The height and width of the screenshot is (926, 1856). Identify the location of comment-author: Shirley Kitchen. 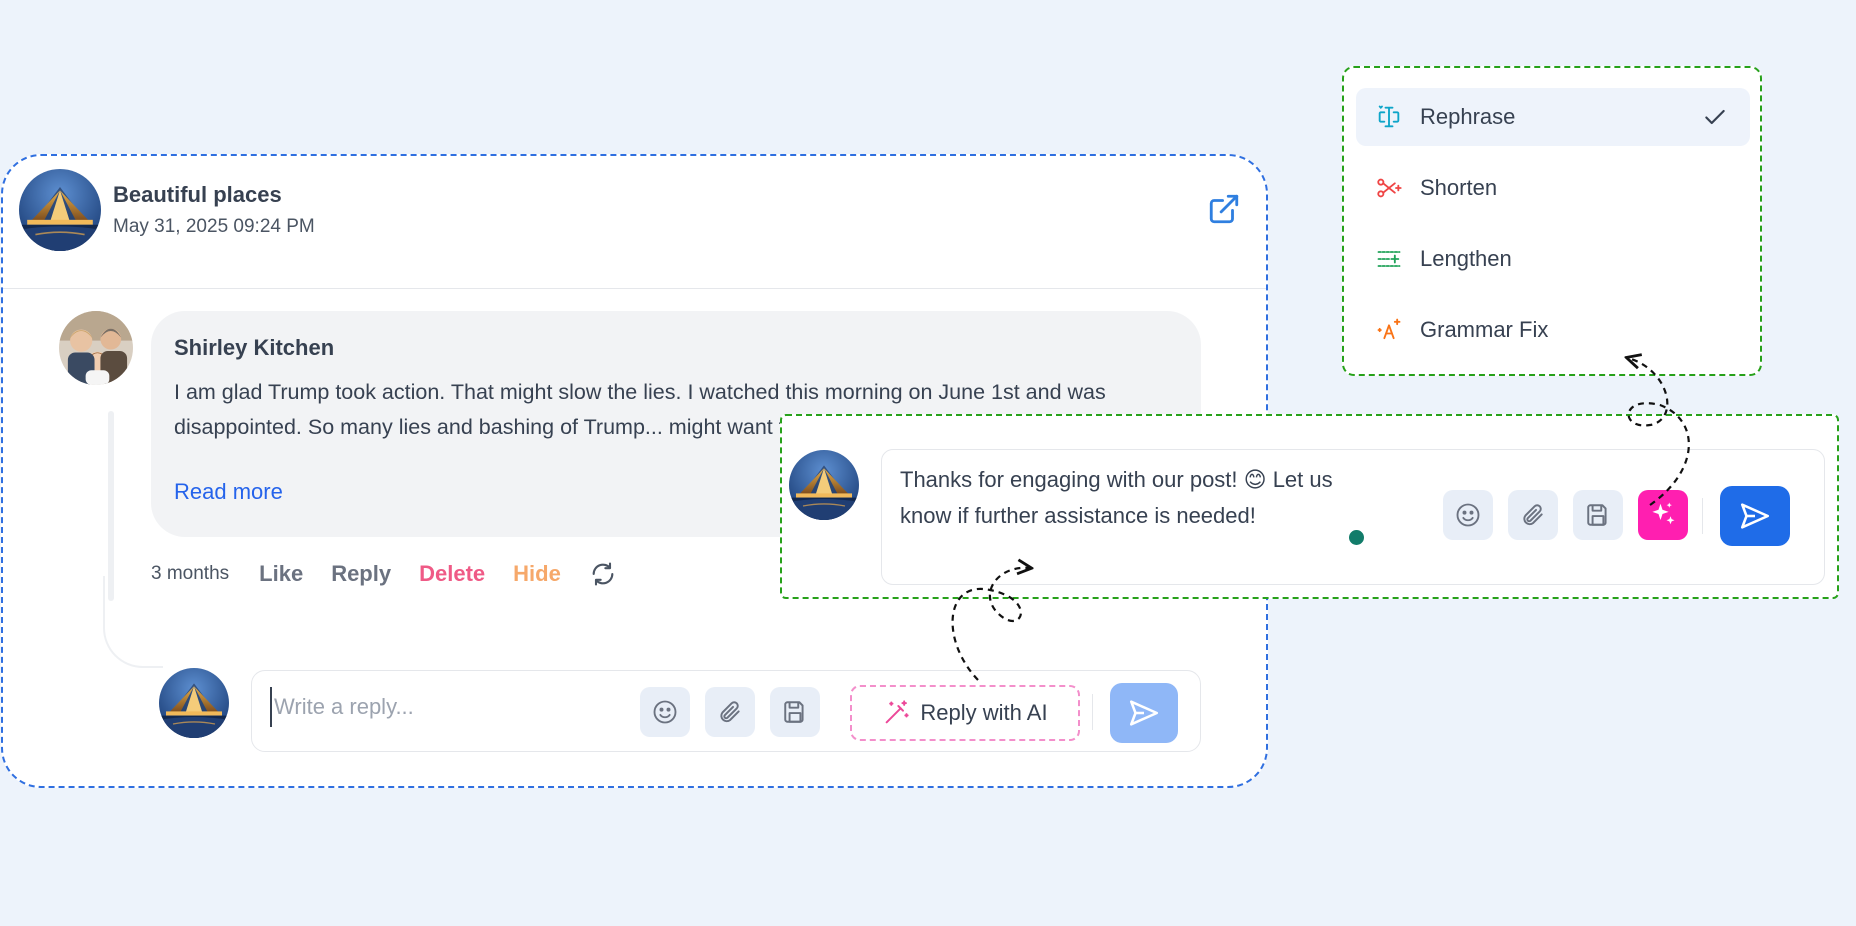
(254, 348).